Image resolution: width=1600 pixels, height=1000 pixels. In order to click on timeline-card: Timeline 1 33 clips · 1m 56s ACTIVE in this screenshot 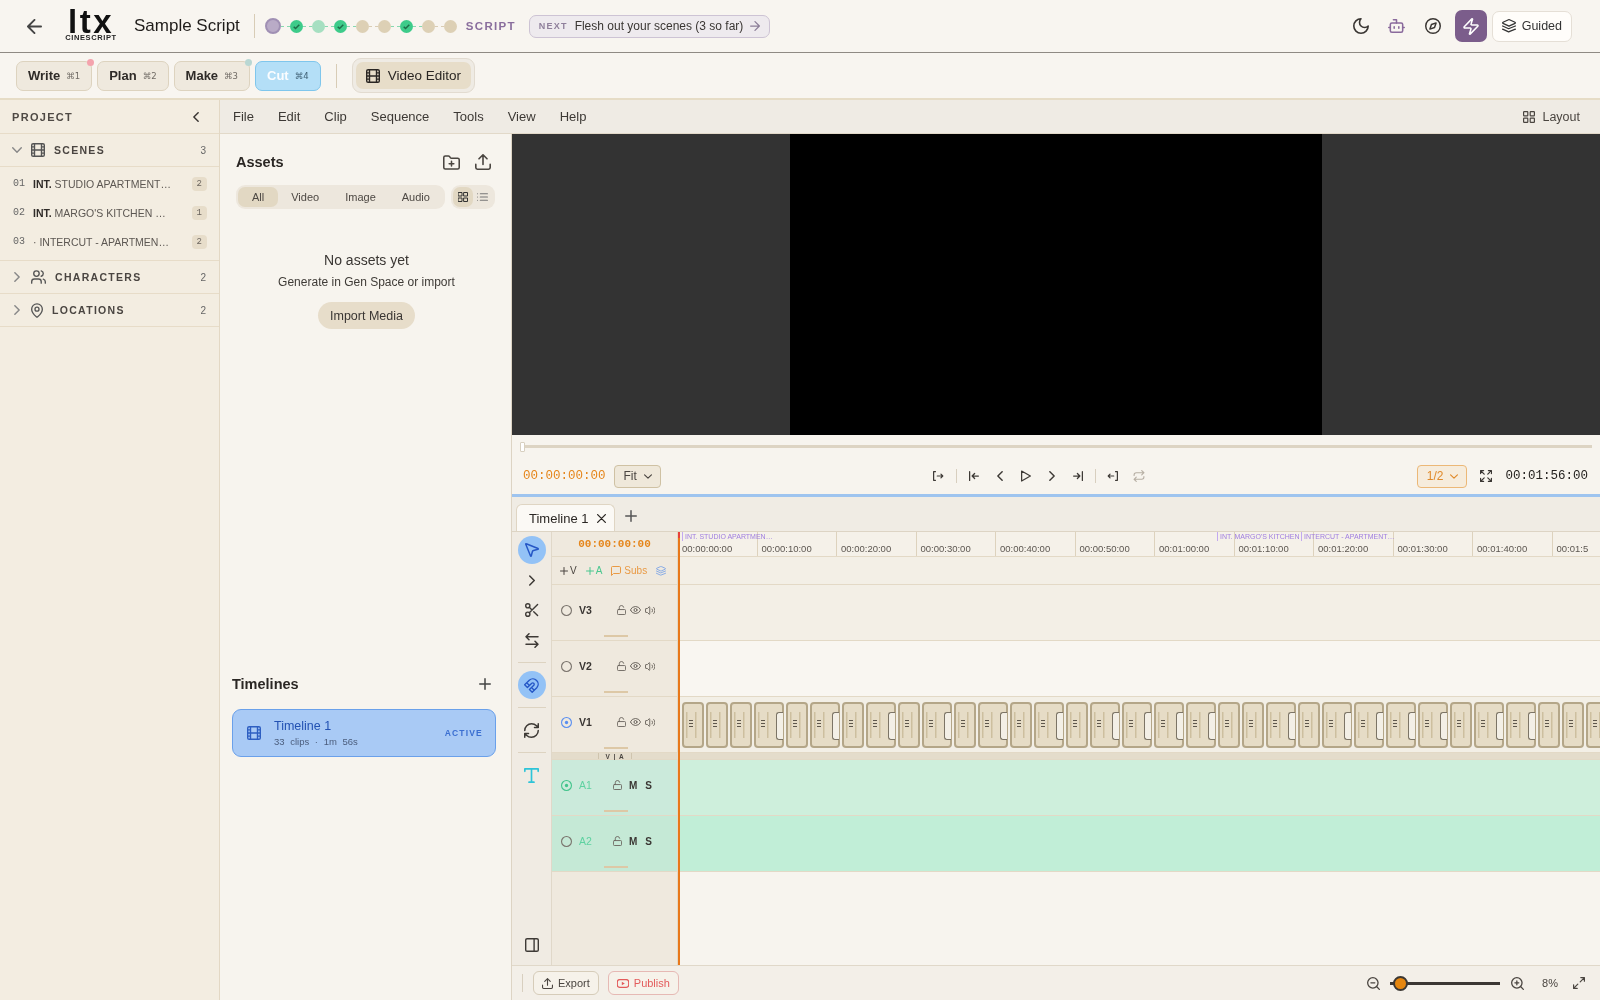, I will do `click(364, 733)`.